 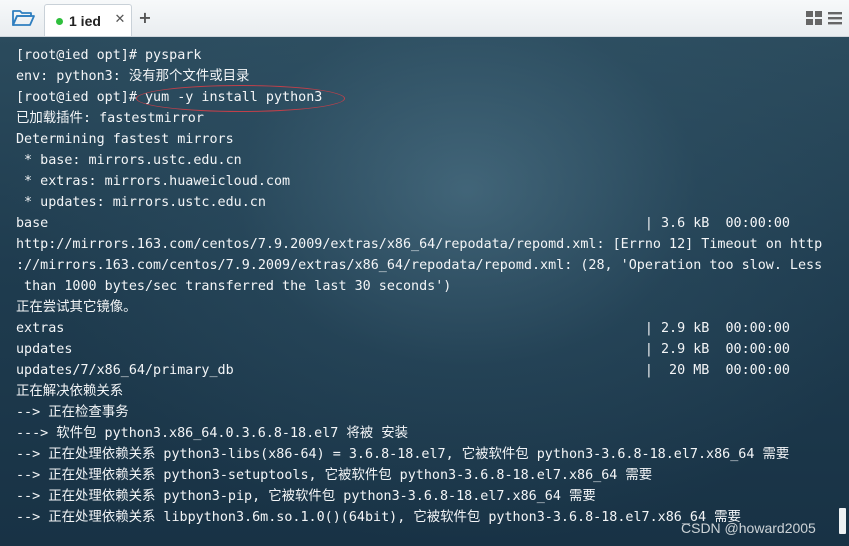 What do you see at coordinates (70, 391) in the screenshot?
I see `terminal-line: 正在解决依赖关系` at bounding box center [70, 391].